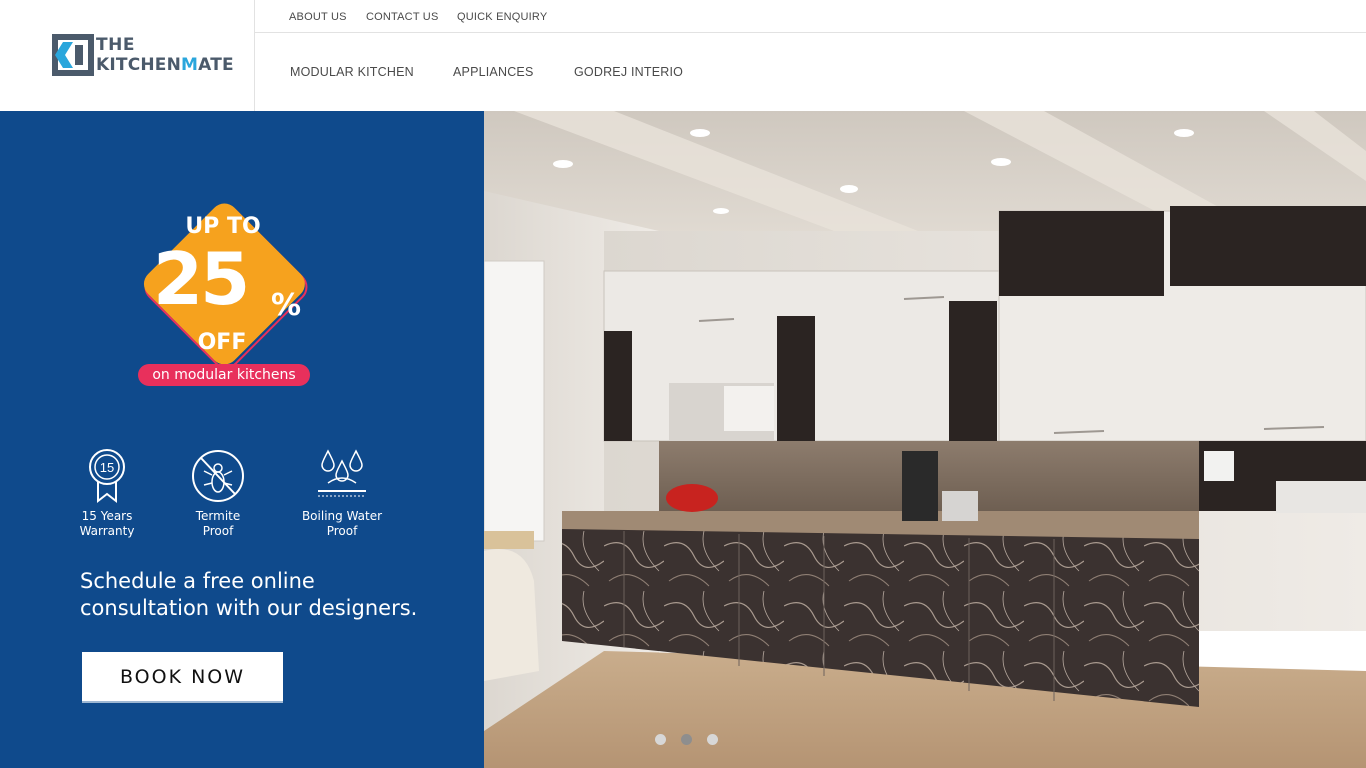 The width and height of the screenshot is (1366, 768). I want to click on feature-boiling-water: Boiling Water Proof, so click(342, 493).